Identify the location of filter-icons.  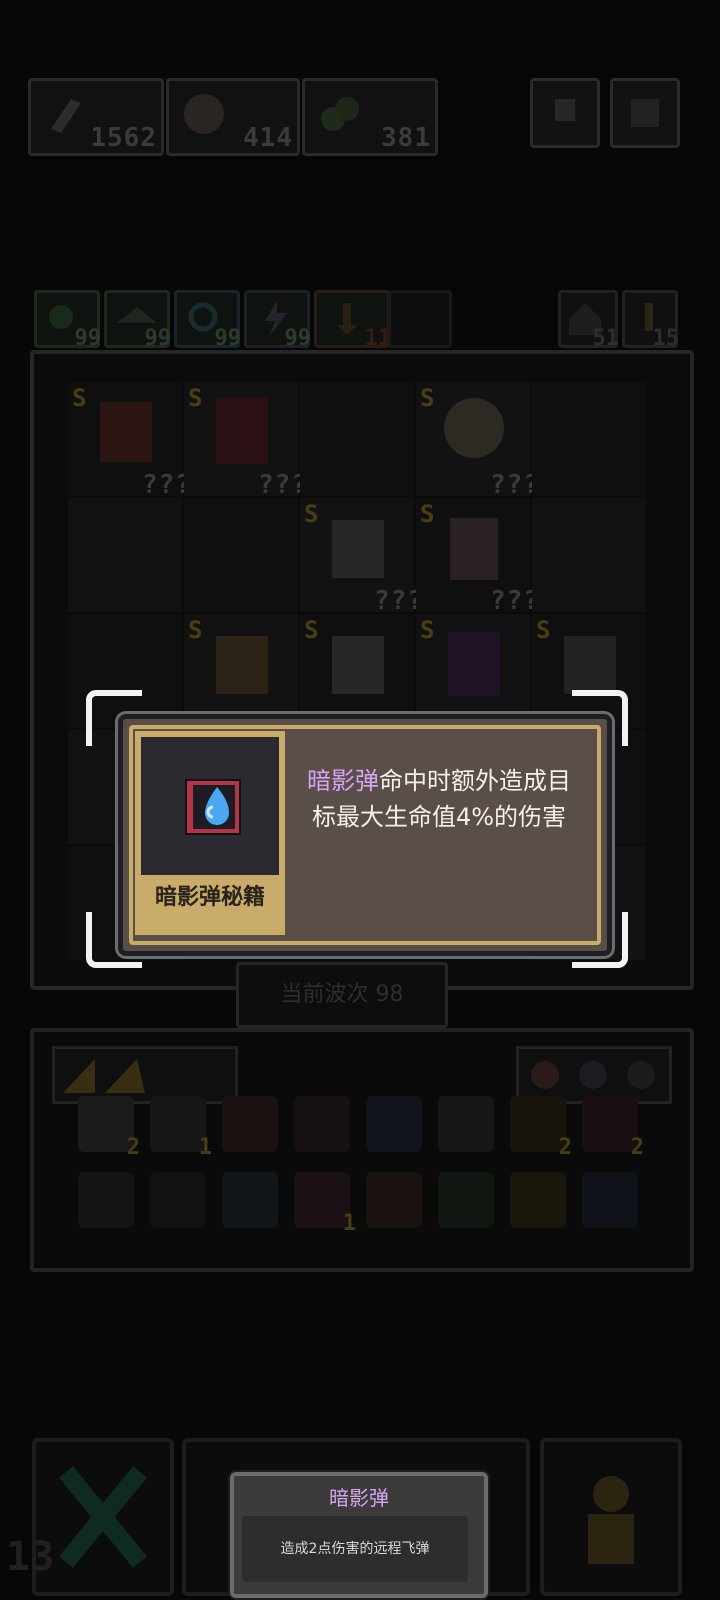
(593, 1075).